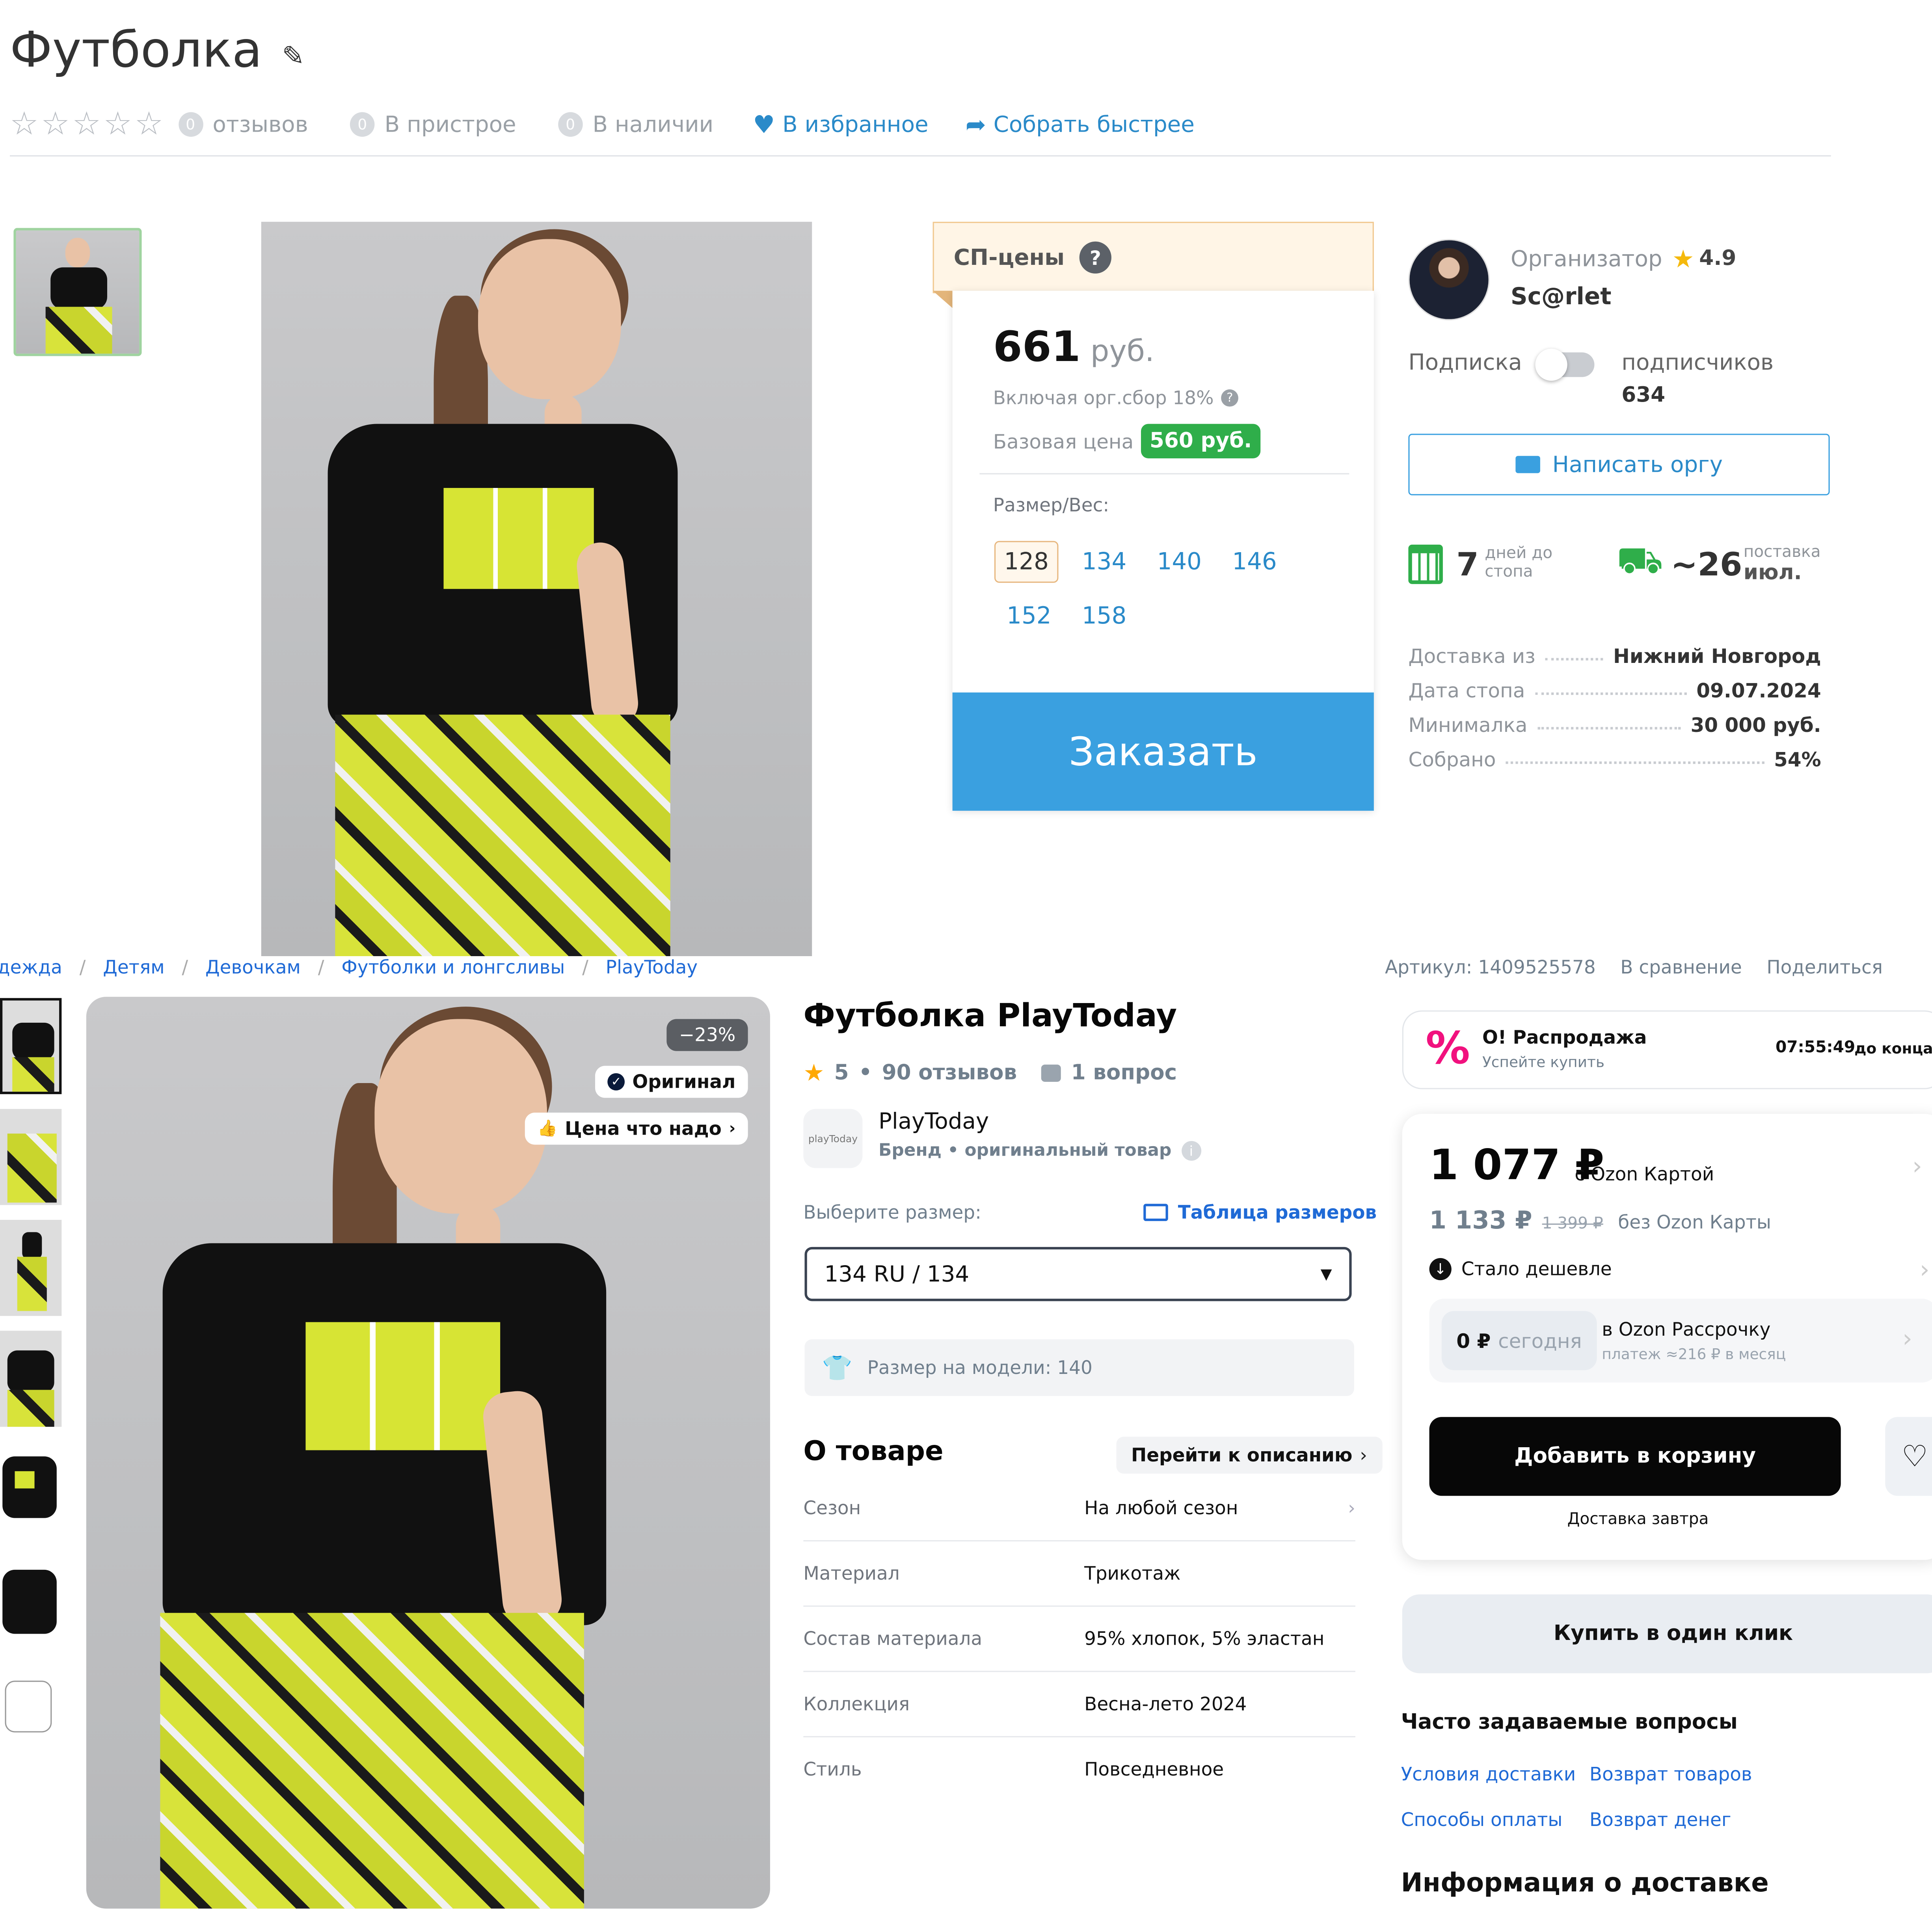 The height and width of the screenshot is (1932, 1932). What do you see at coordinates (1467, 565) in the screenshot?
I see `days-value: 7` at bounding box center [1467, 565].